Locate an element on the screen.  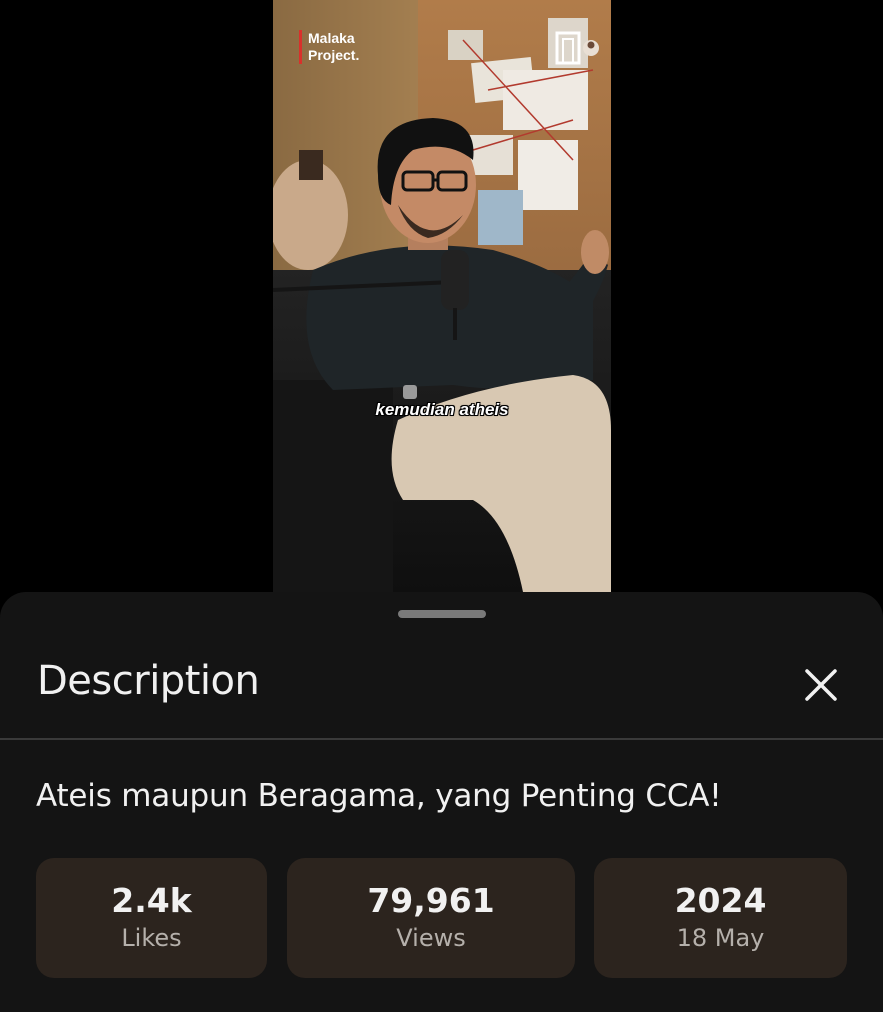
publish-year: 2024 is located at coordinates (720, 900).